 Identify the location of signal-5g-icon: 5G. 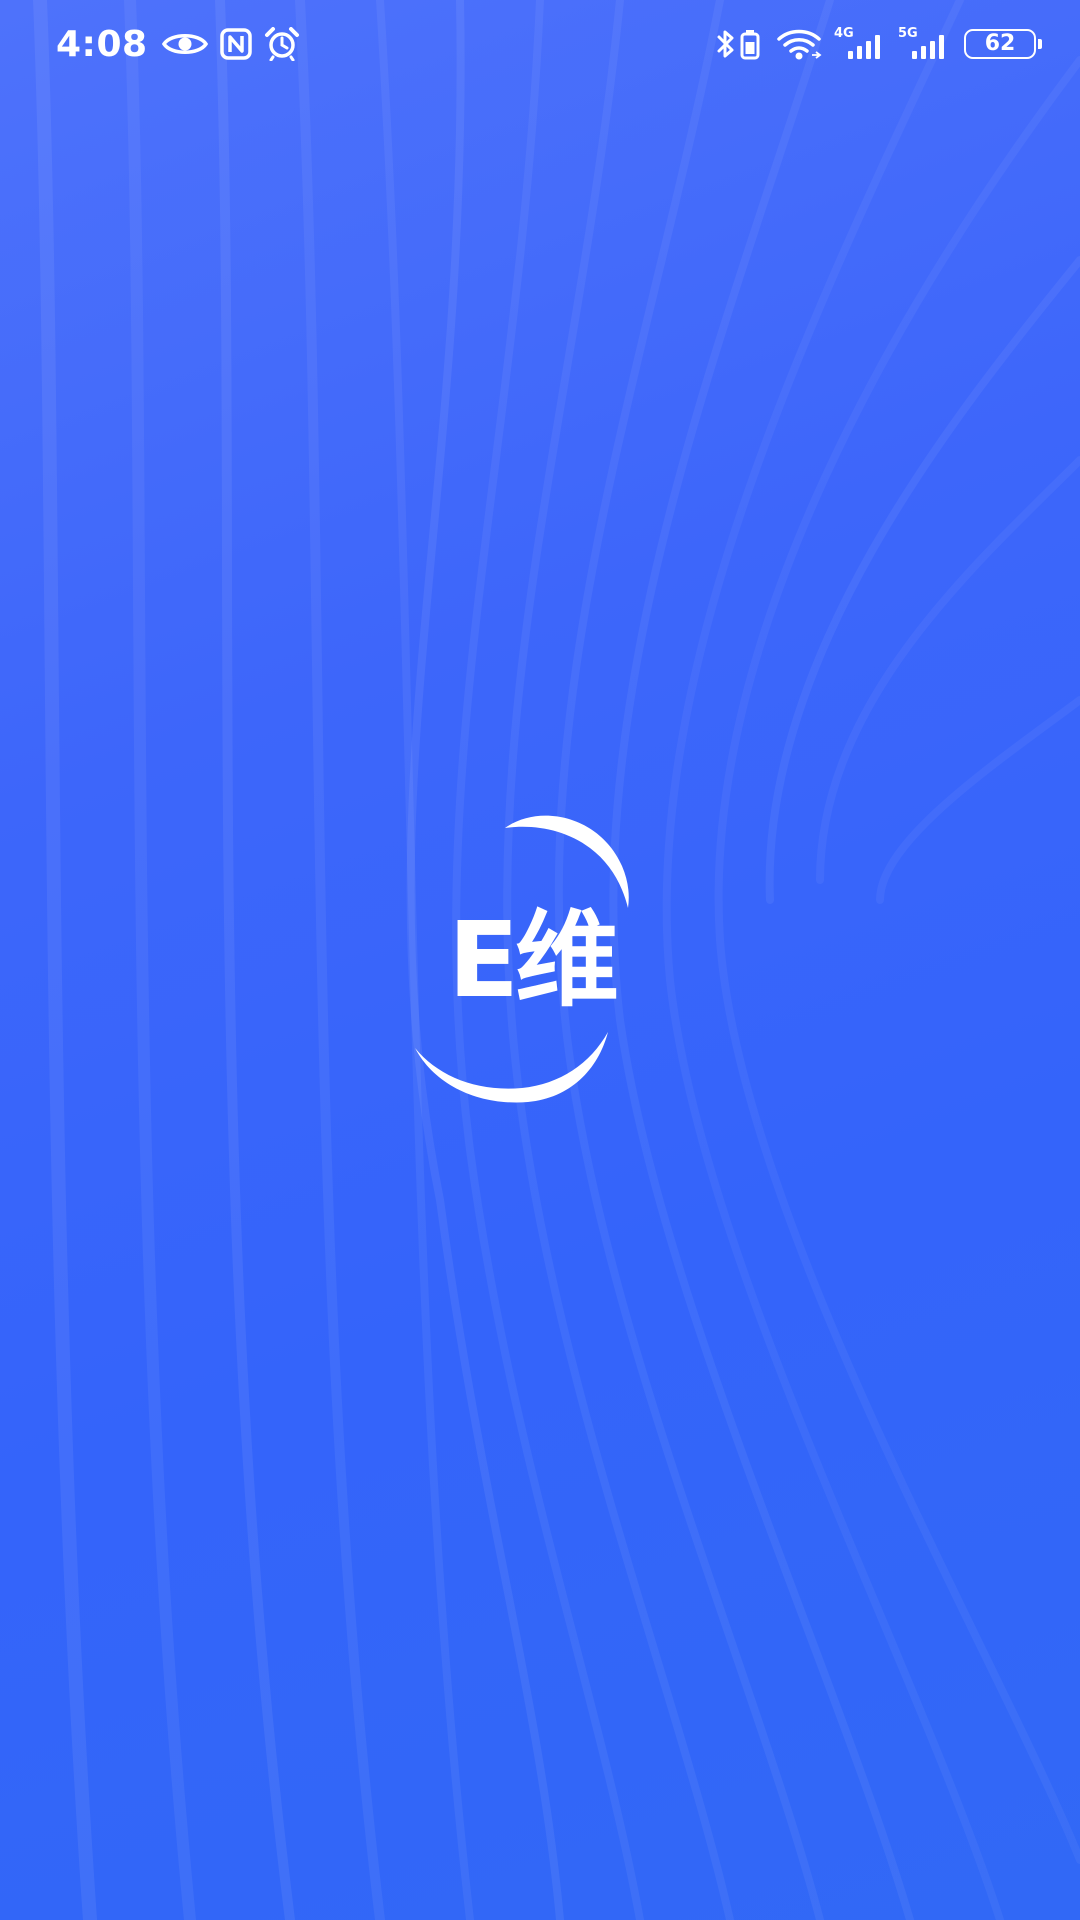
(924, 44).